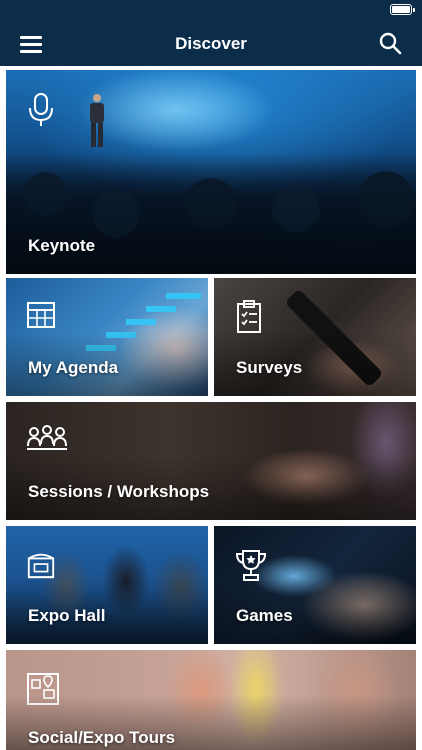 The image size is (422, 750). I want to click on tile-label: My Agenda, so click(73, 367).